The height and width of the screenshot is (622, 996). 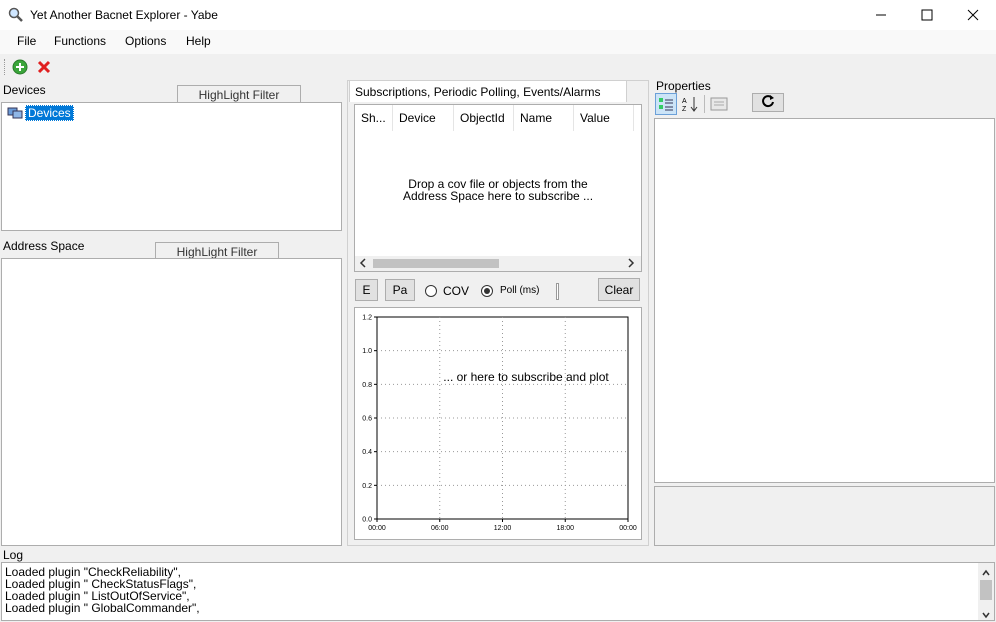 I want to click on poll-label: Poll (ms), so click(x=520, y=290).